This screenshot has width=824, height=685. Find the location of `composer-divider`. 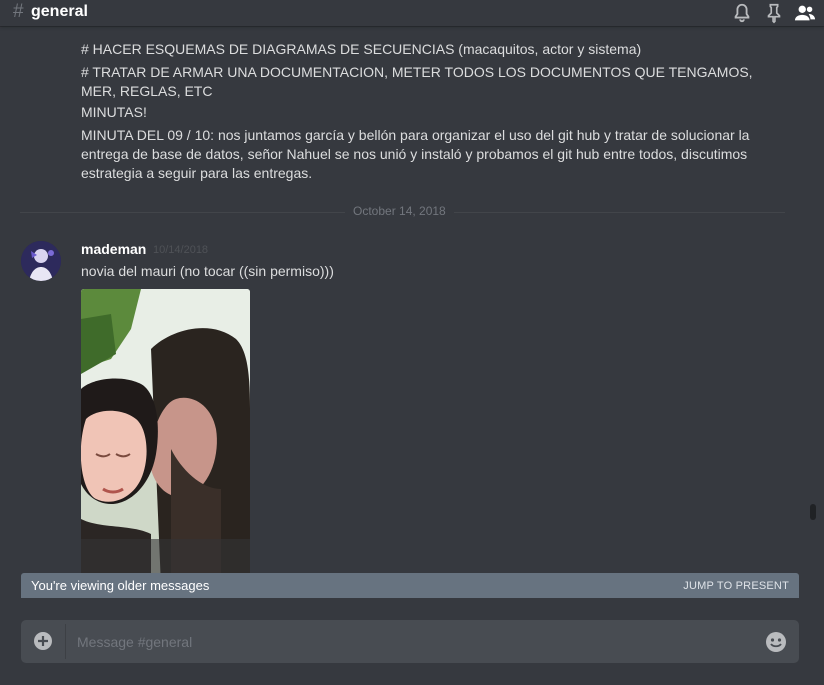

composer-divider is located at coordinates (65, 641).